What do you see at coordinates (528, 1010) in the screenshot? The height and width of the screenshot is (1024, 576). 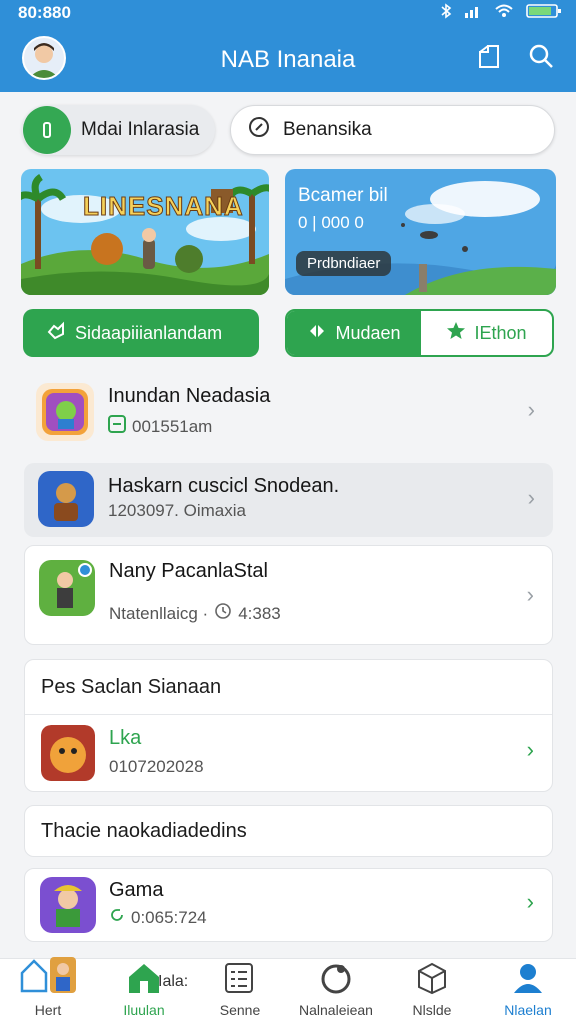 I see `nav-label: Nlaelan` at bounding box center [528, 1010].